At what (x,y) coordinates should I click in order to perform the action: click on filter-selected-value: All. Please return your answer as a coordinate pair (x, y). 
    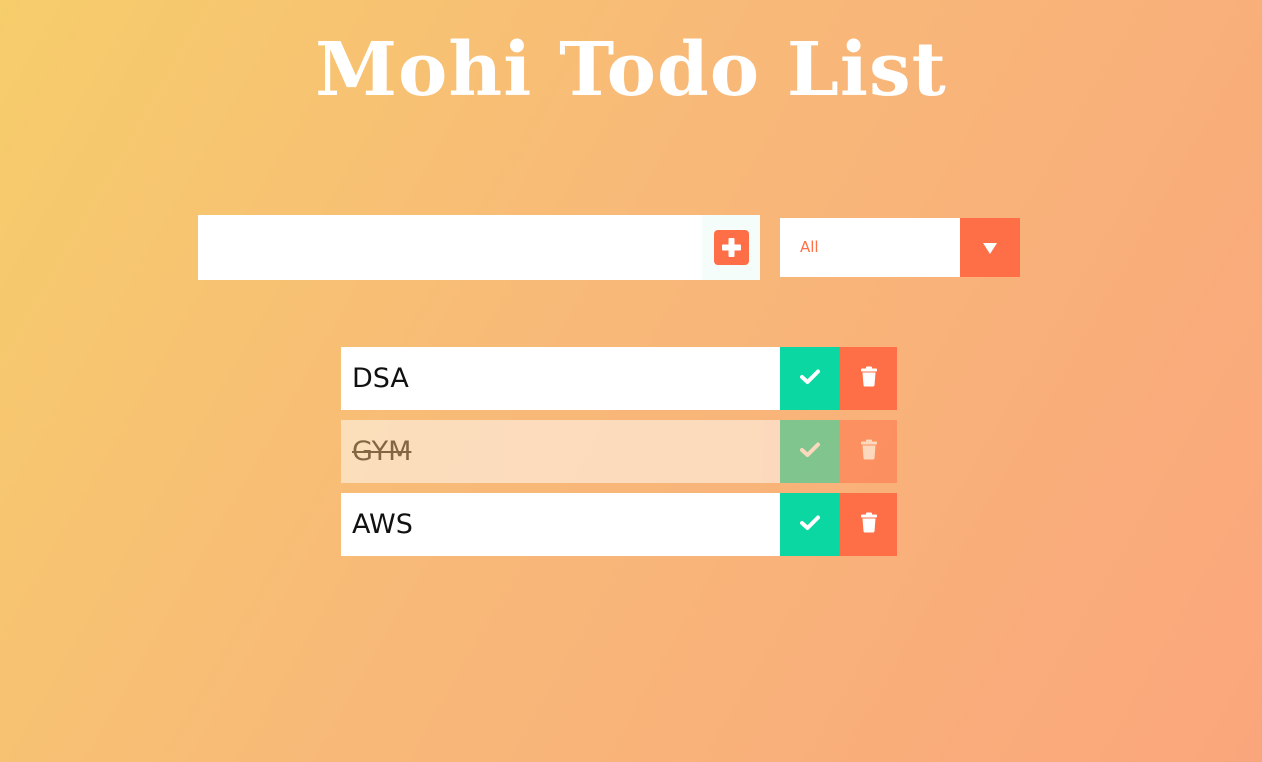
    Looking at the image, I should click on (809, 247).